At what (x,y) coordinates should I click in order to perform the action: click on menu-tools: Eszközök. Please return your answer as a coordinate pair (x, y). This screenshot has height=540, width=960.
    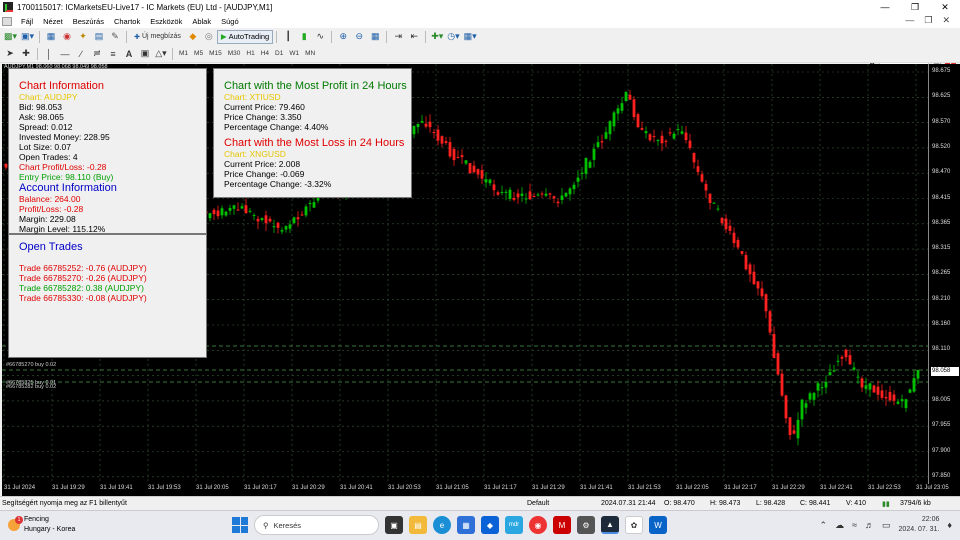
    Looking at the image, I should click on (166, 21).